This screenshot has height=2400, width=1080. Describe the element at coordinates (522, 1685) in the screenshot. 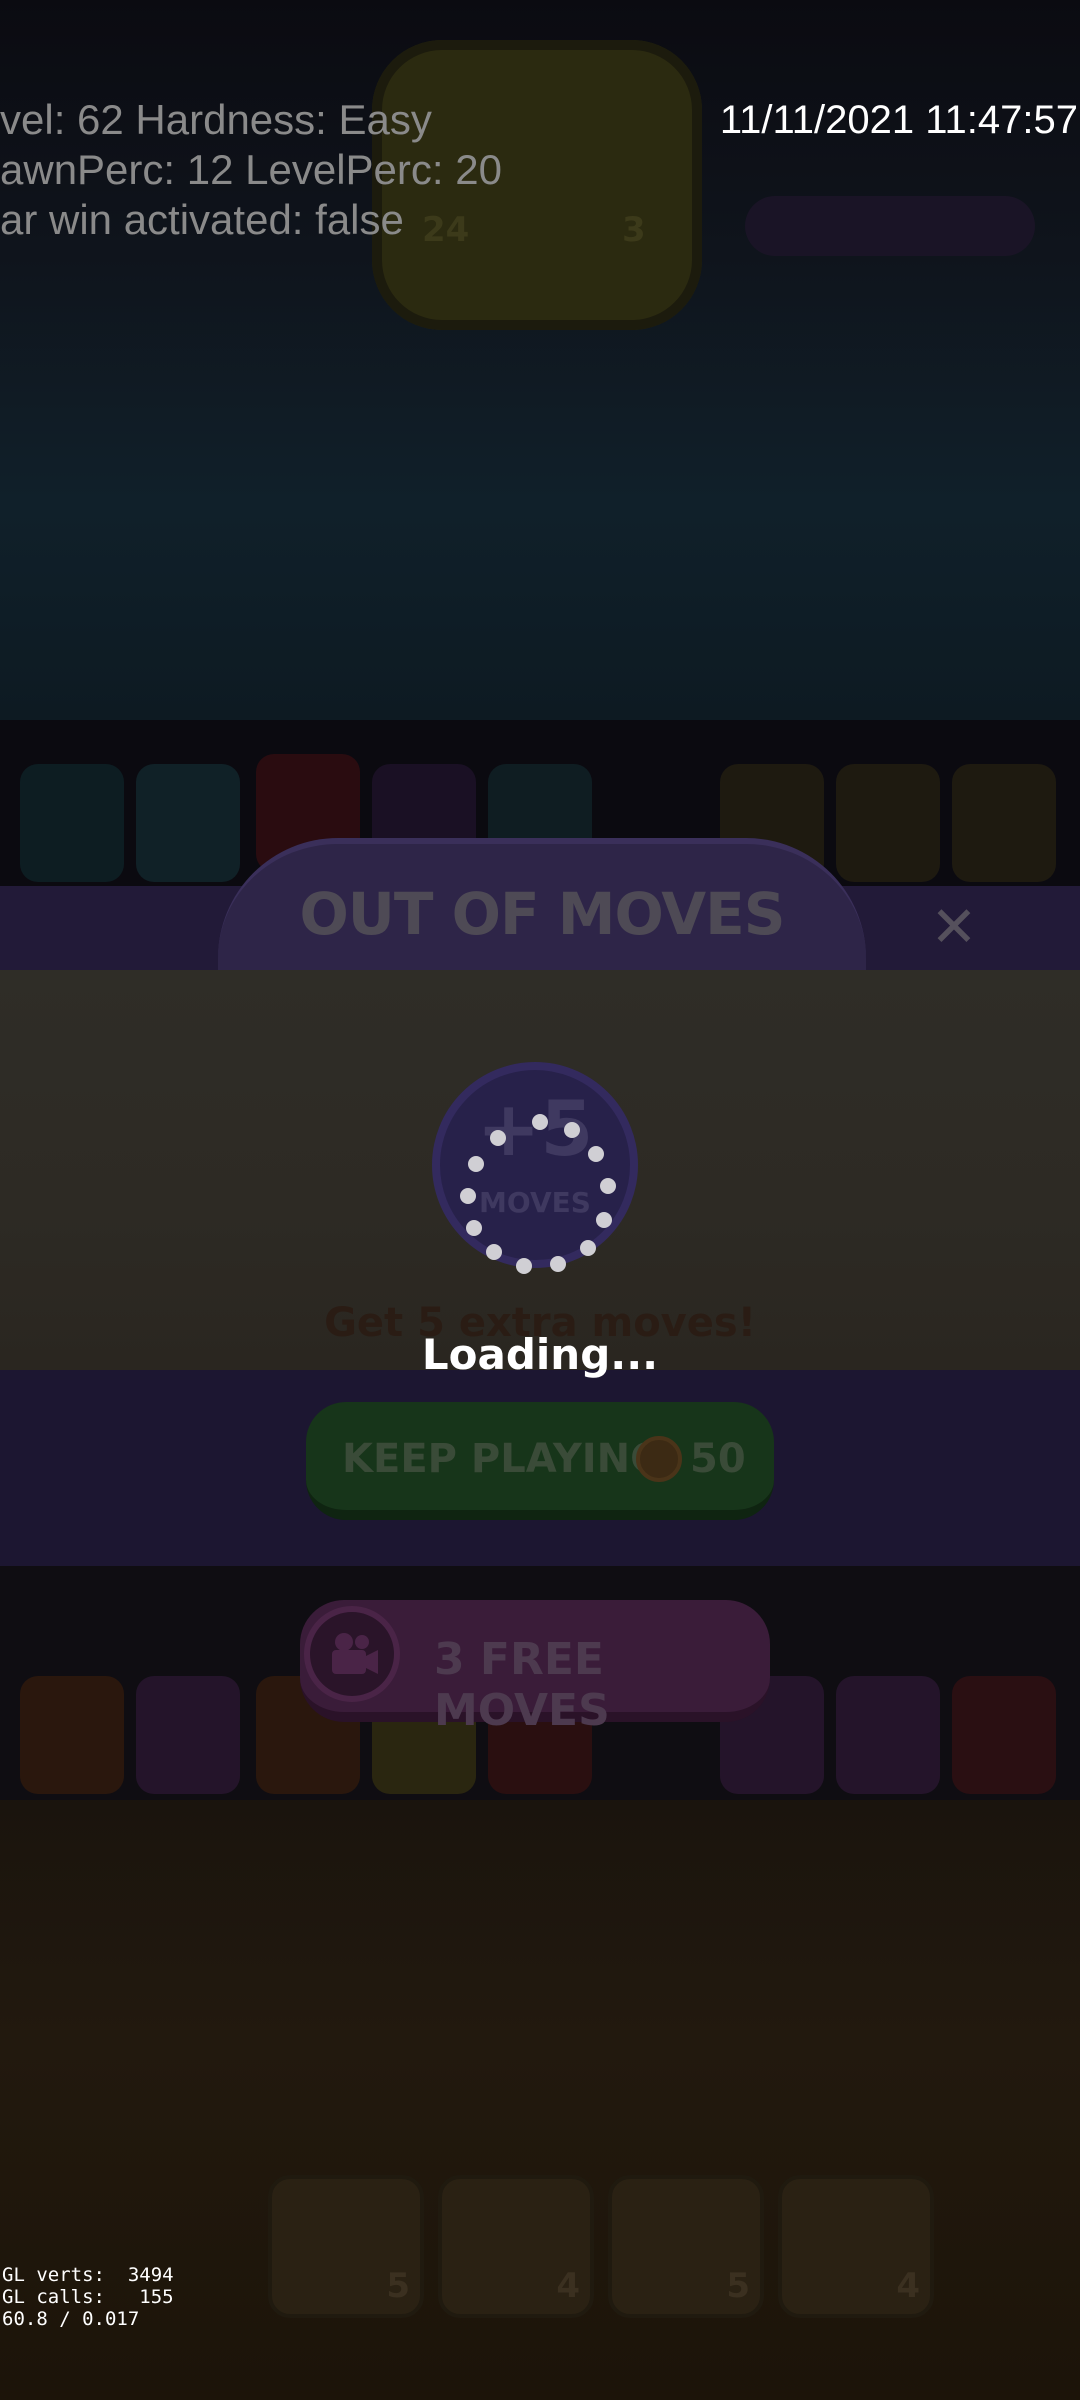

I see `free-moves-label: 3 FREE MOVES` at that location.